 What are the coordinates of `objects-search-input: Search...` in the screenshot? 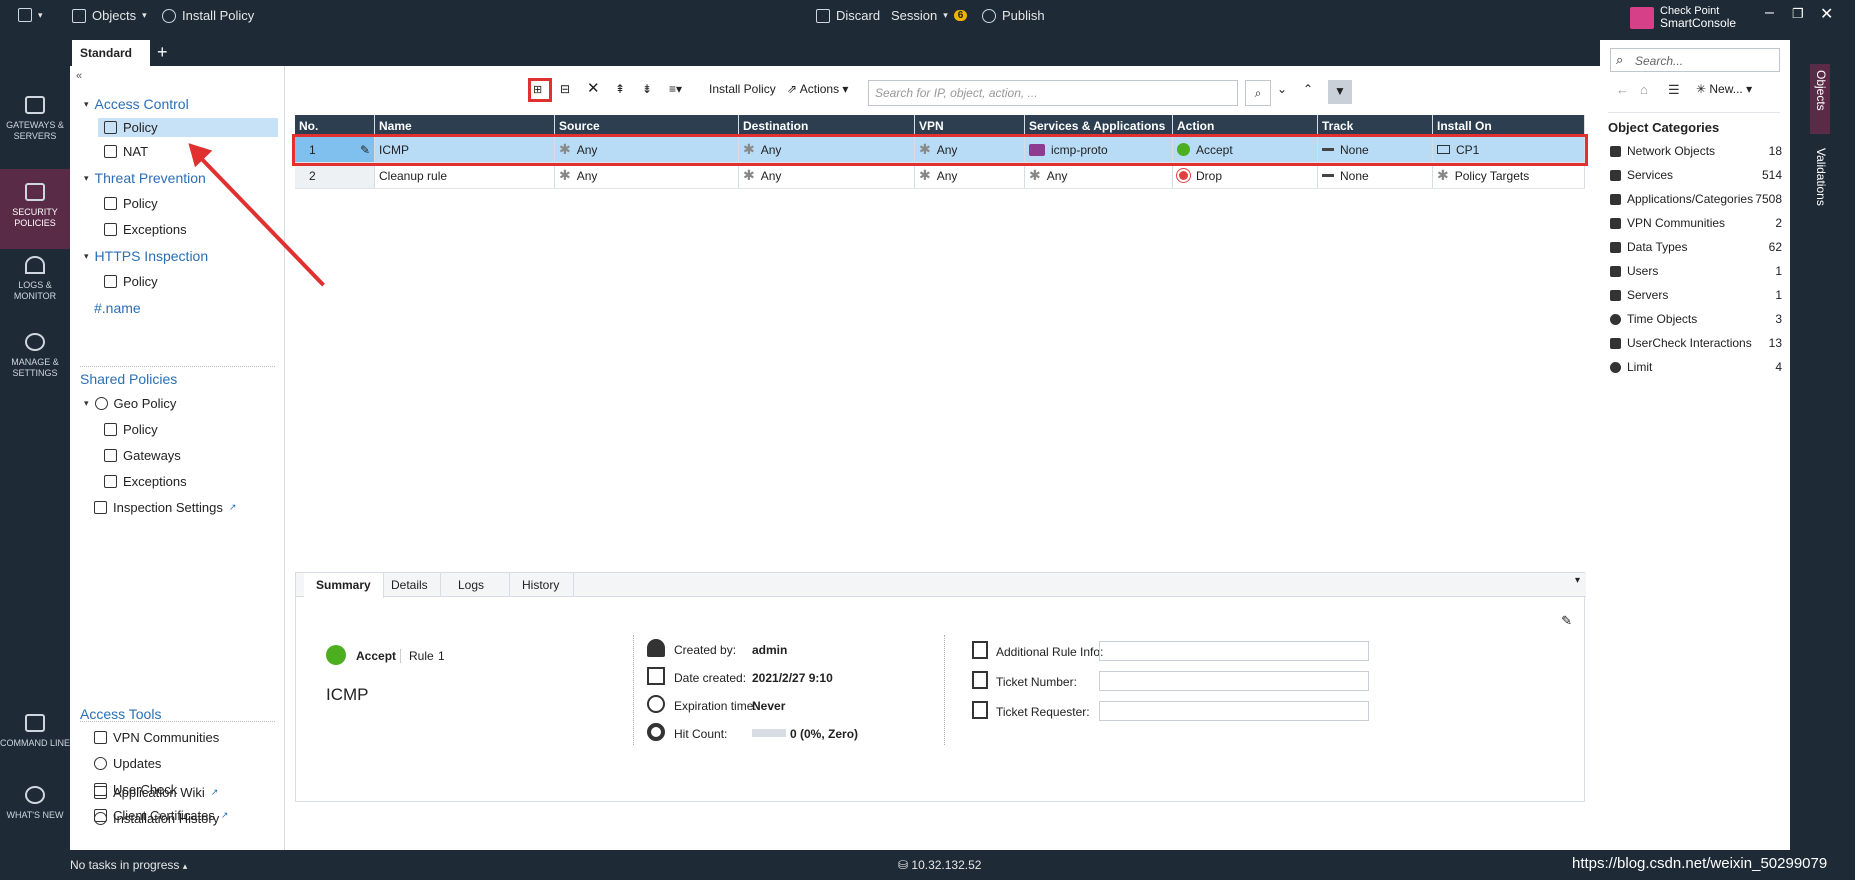 It's located at (1695, 60).